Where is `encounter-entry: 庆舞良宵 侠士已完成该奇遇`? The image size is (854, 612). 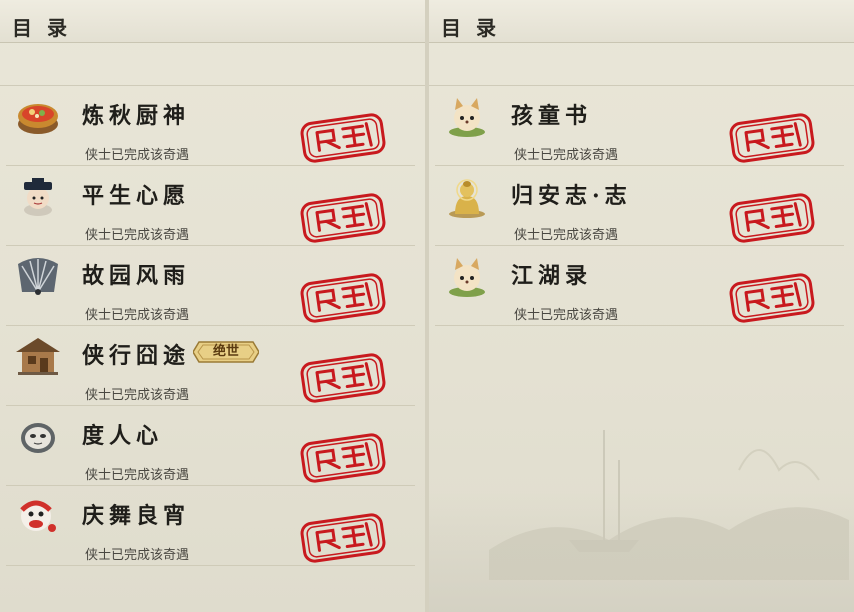
encounter-entry: 庆舞良宵 侠士已完成该奇遇 is located at coordinates (207, 526).